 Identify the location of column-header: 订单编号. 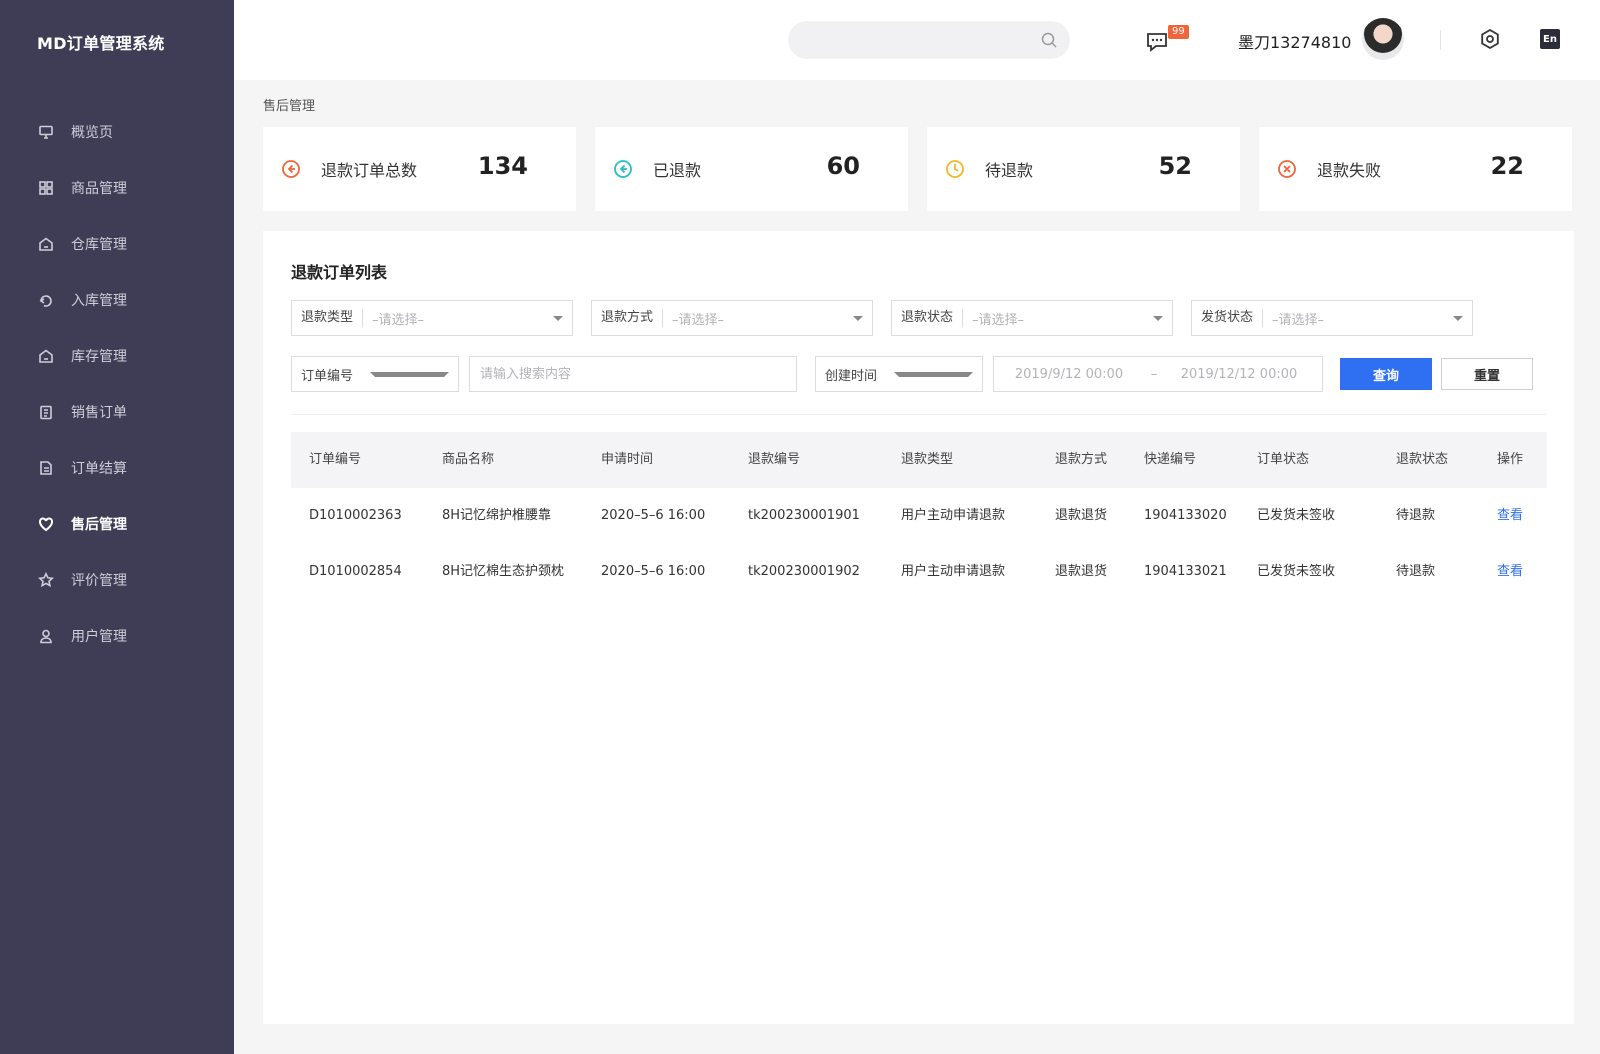
(335, 459).